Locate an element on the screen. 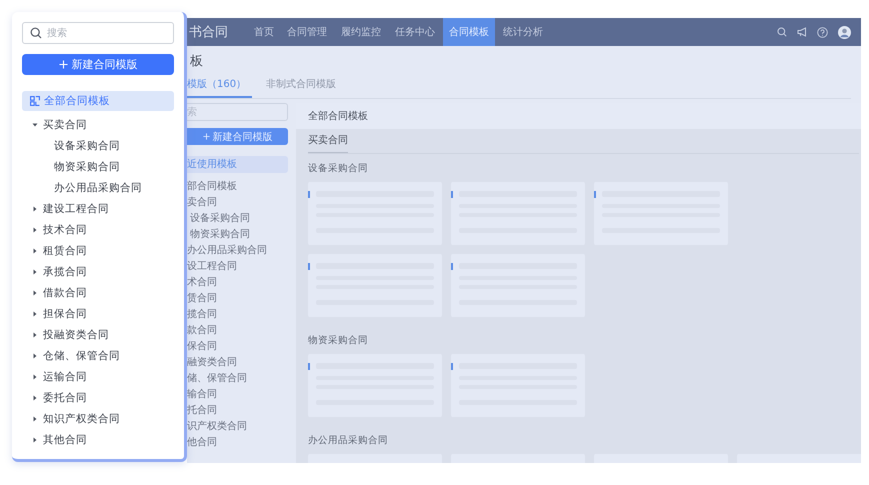  tree-item: 其他合同 is located at coordinates (98, 439).